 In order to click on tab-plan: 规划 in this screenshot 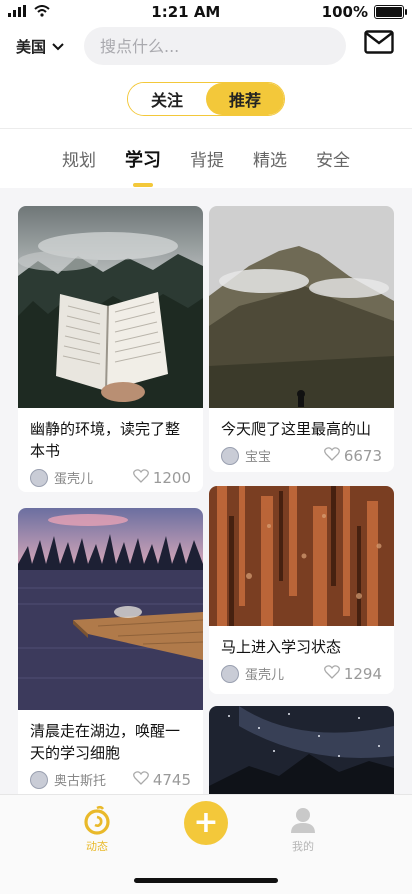, I will do `click(79, 159)`.